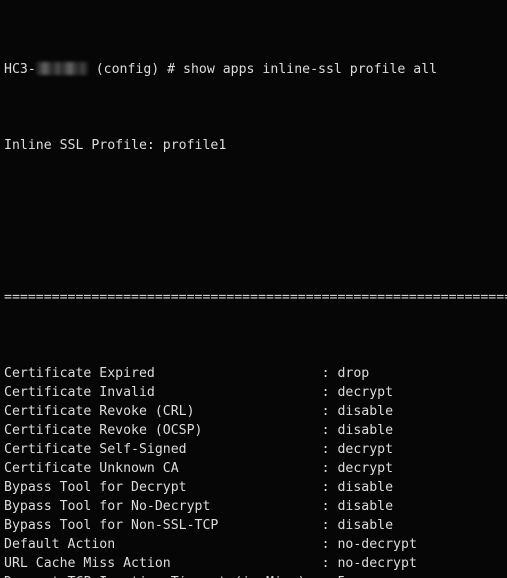  What do you see at coordinates (20, 69) in the screenshot?
I see `prompt-host-prefix: HC3-` at bounding box center [20, 69].